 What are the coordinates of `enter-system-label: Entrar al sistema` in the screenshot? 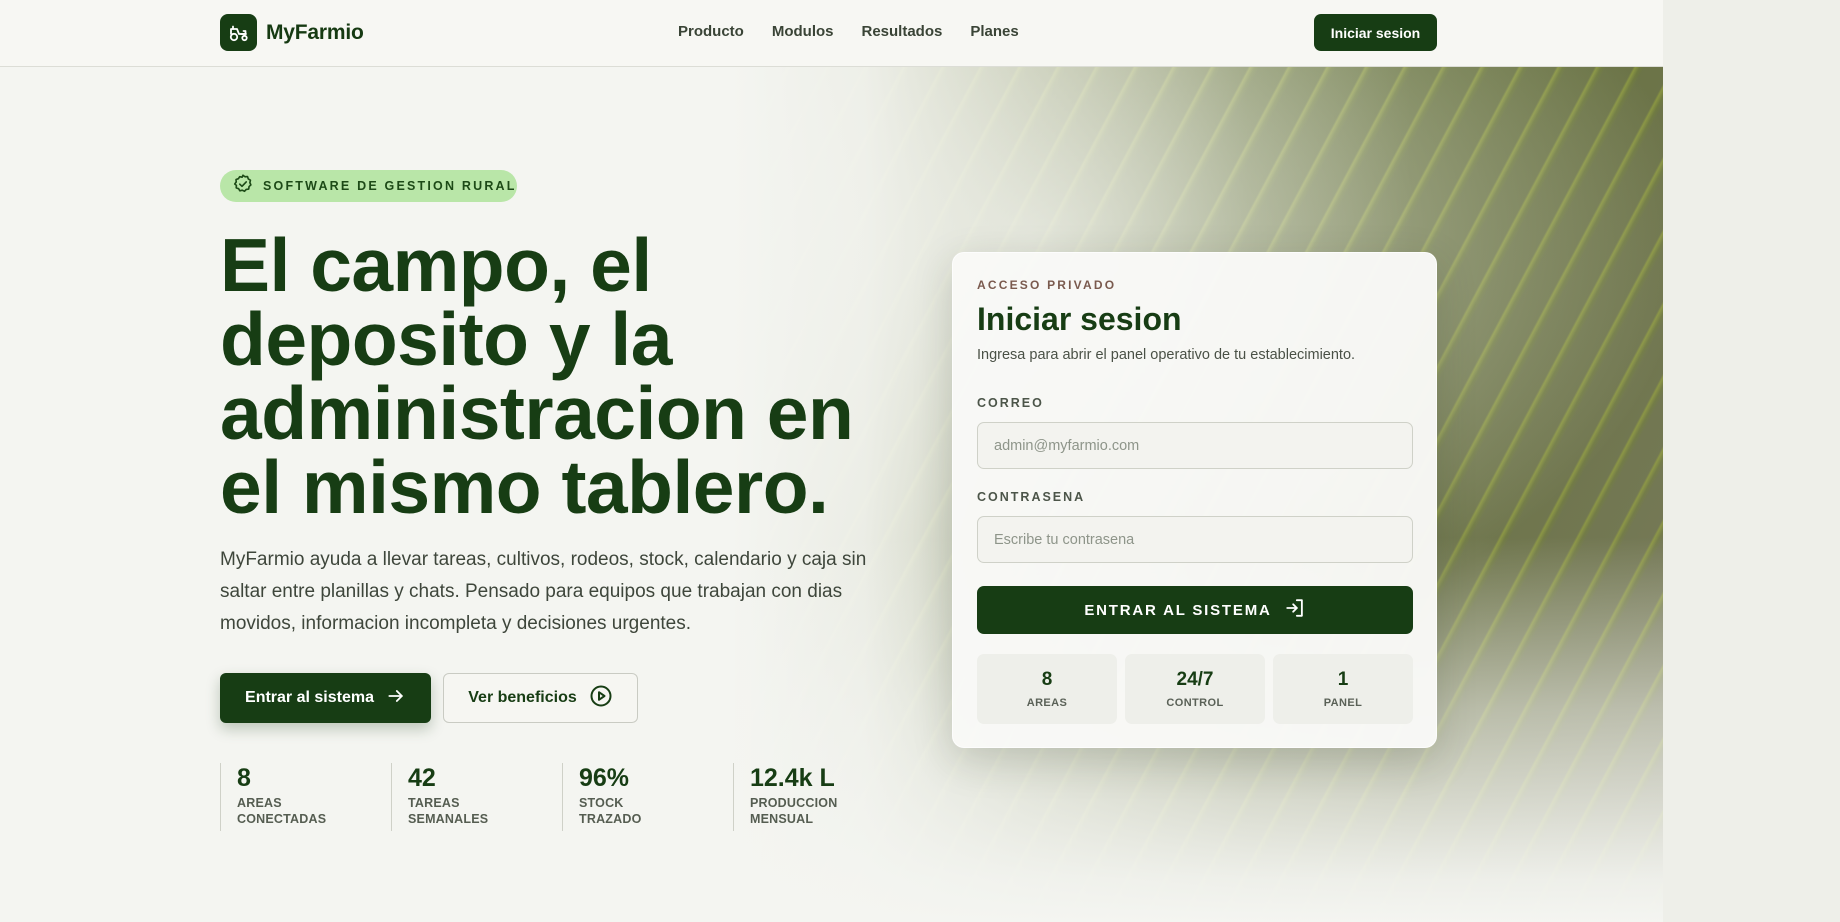 It's located at (309, 697).